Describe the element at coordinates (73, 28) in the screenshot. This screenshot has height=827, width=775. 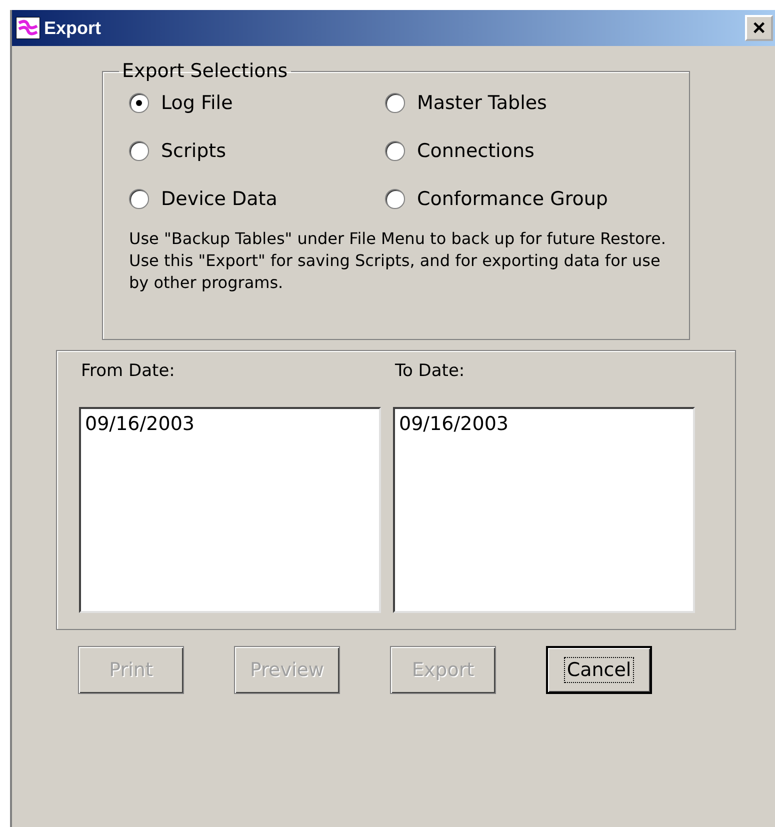
I see `window-title: Export` at that location.